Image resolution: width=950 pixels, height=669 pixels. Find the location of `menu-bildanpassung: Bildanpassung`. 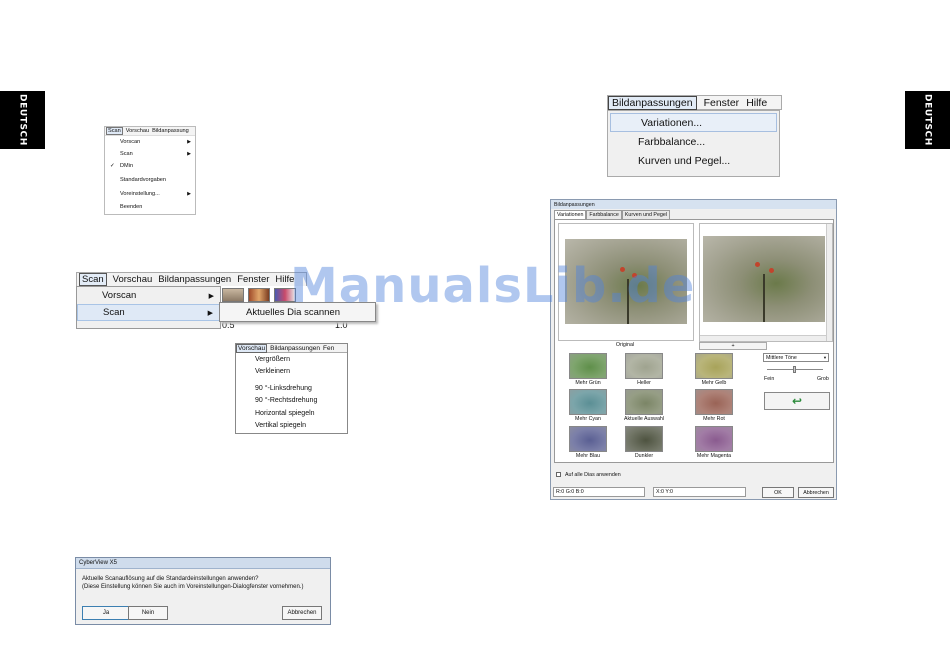

menu-bildanpassung: Bildanpassung is located at coordinates (170, 131).